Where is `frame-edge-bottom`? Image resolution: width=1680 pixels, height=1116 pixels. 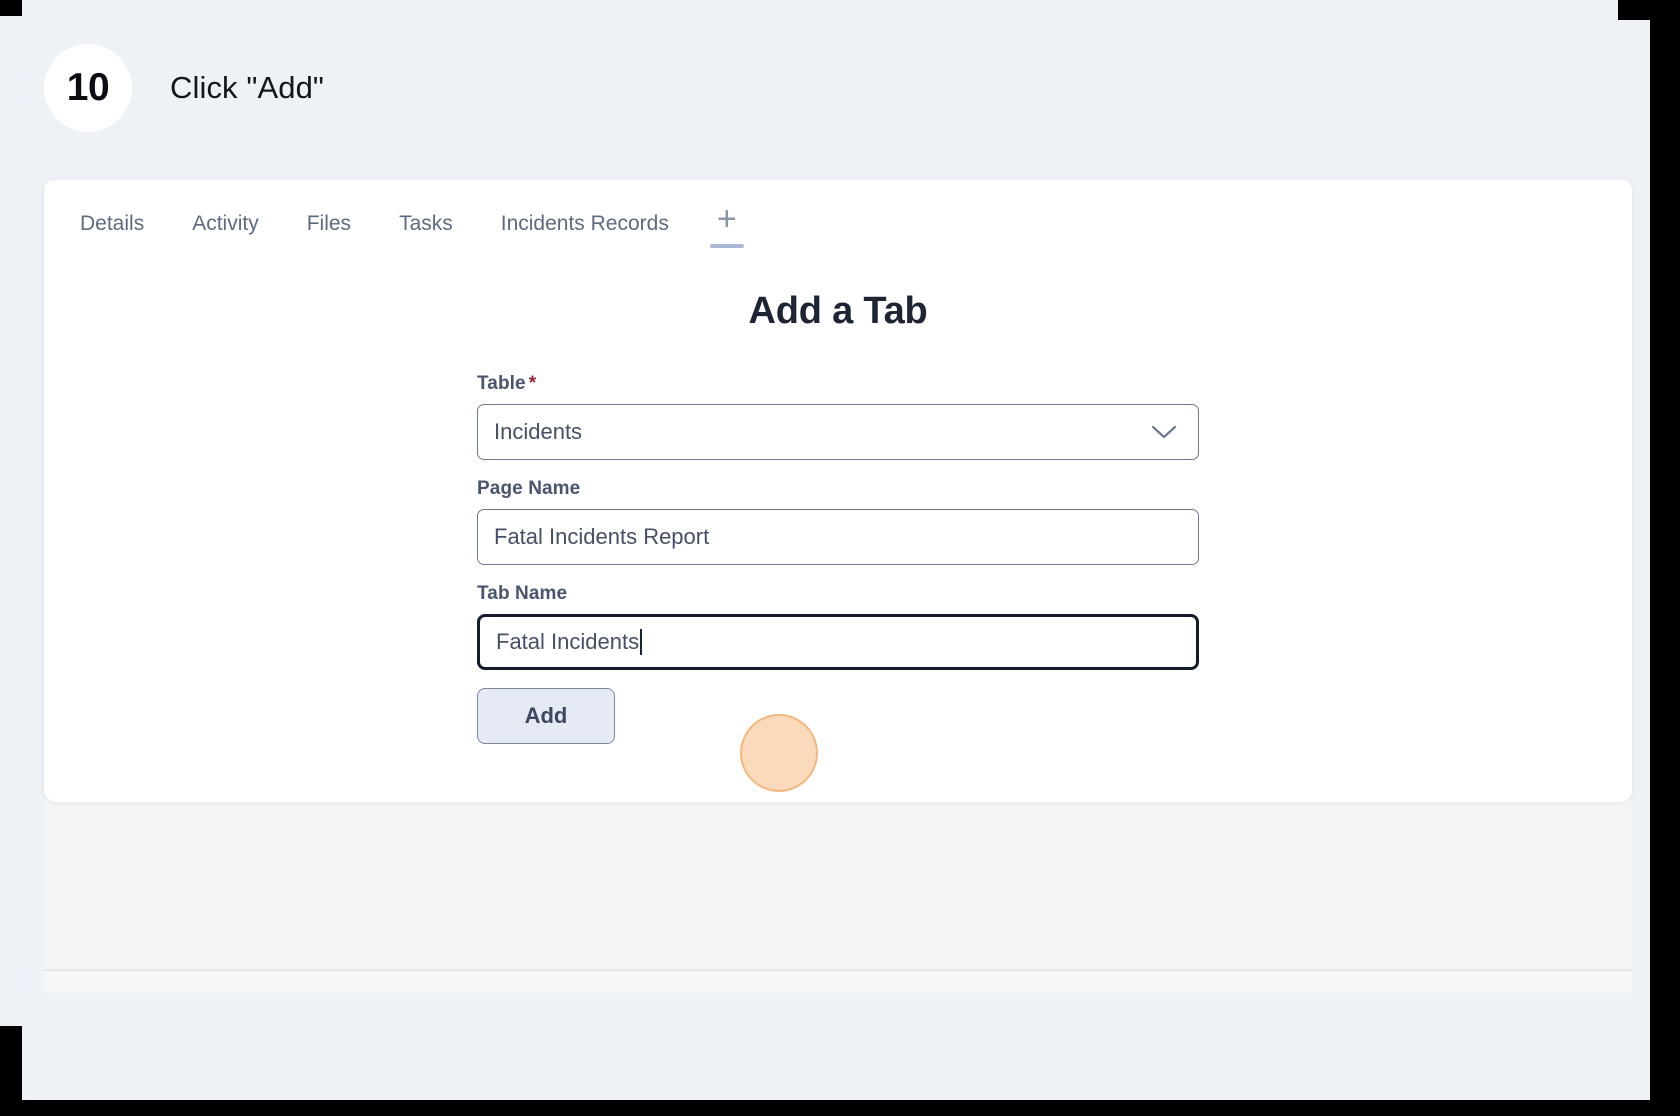 frame-edge-bottom is located at coordinates (840, 1108).